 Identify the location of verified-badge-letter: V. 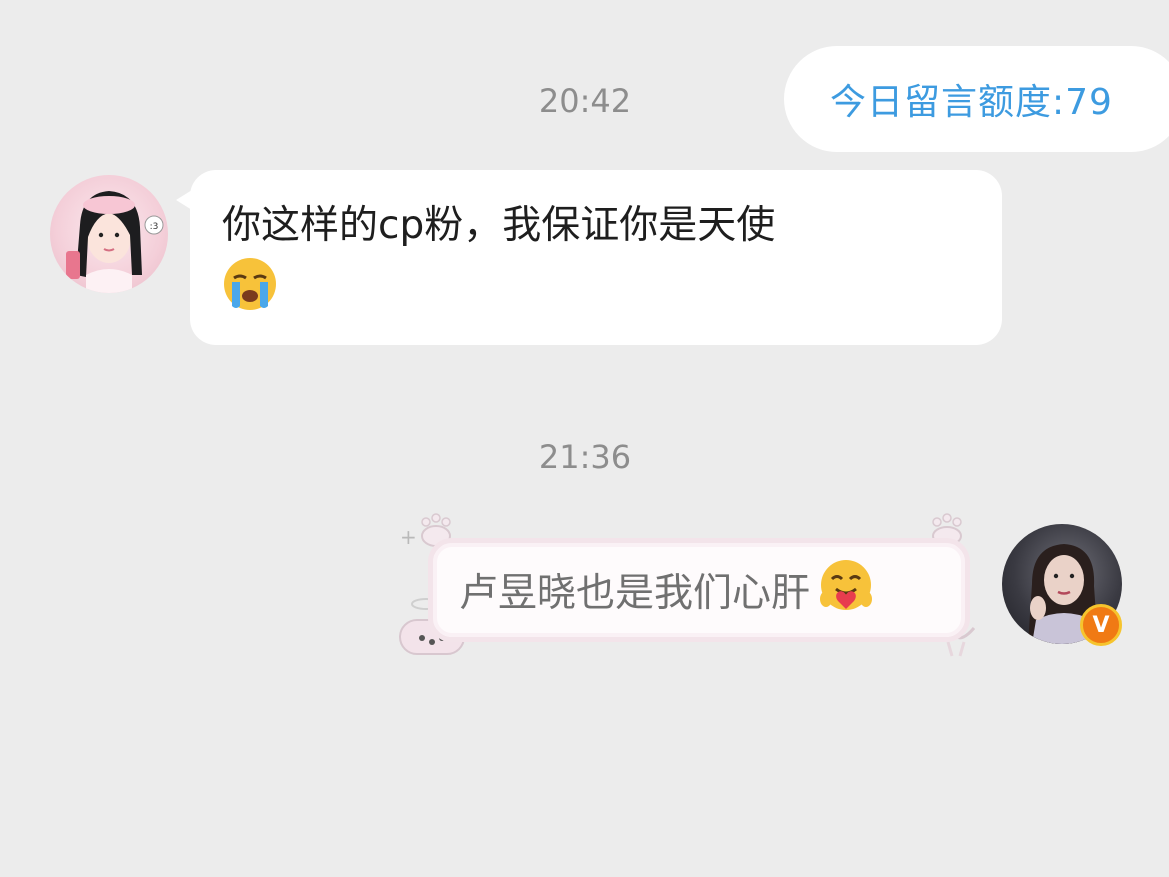
(1101, 625).